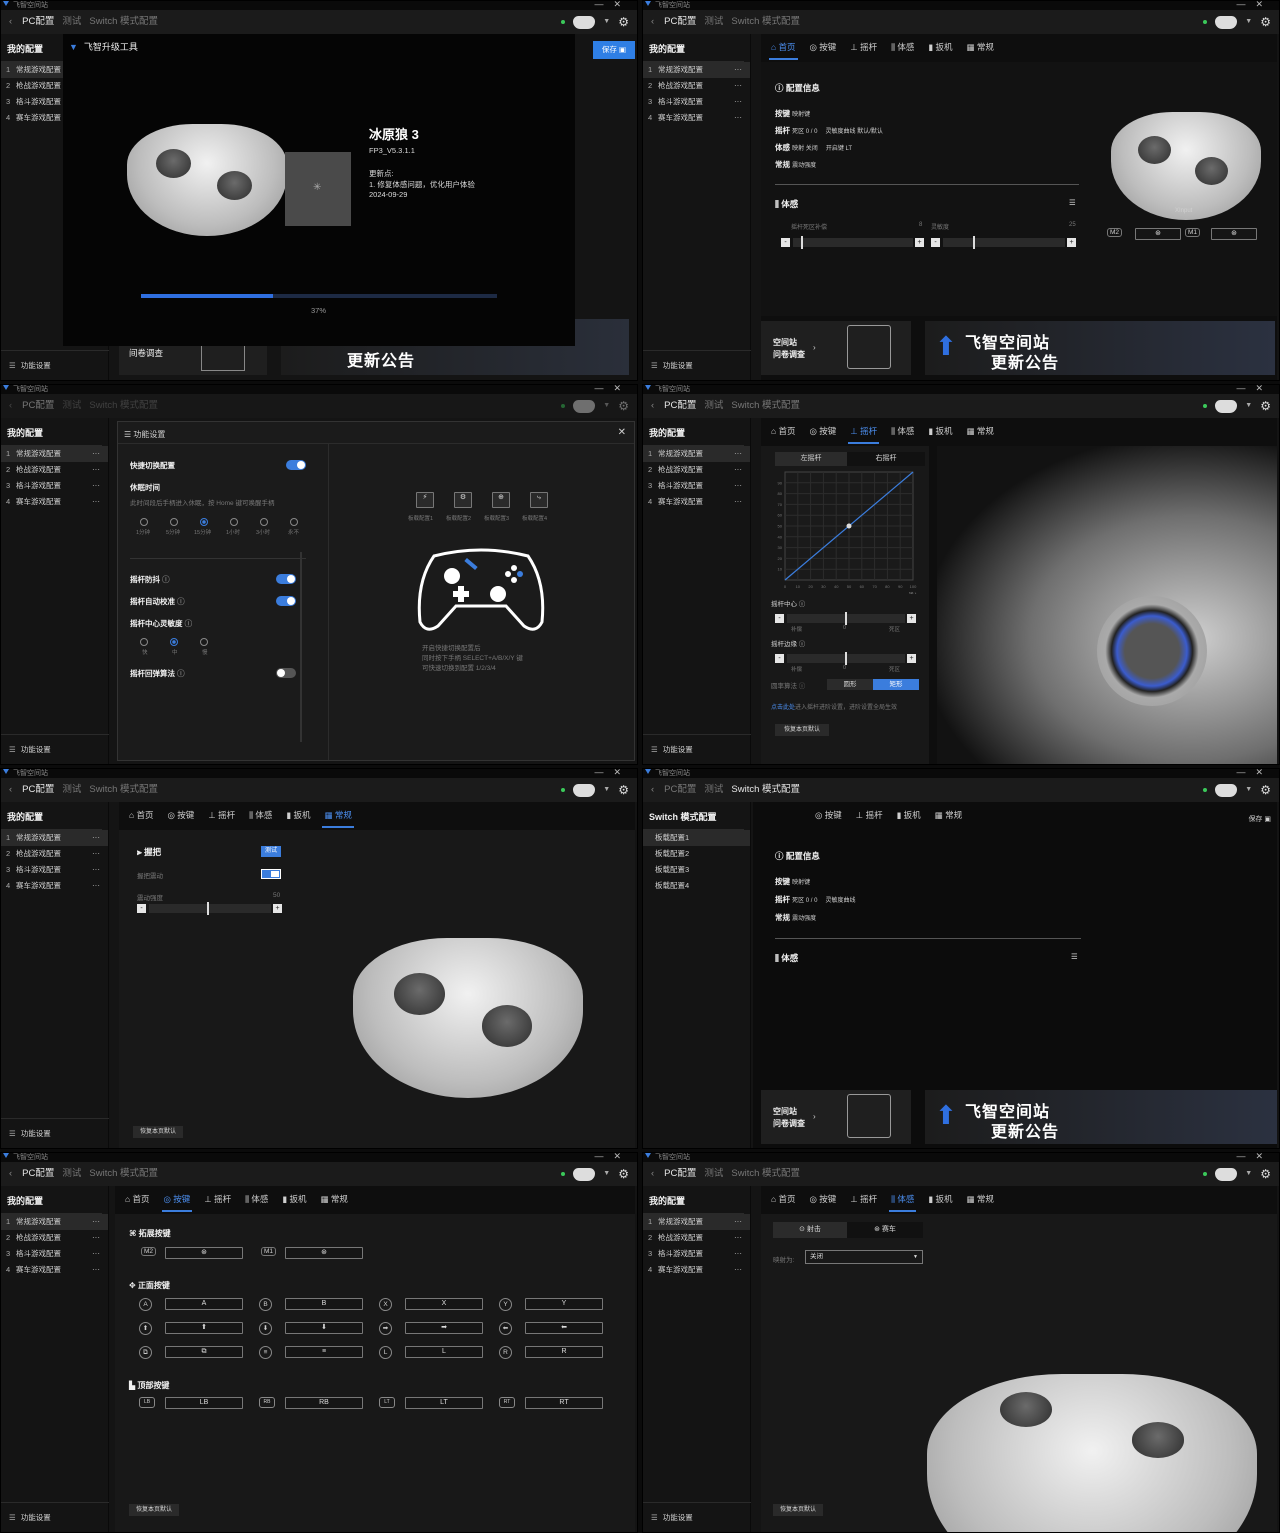 The width and height of the screenshot is (1280, 1533). What do you see at coordinates (324, 1403) in the screenshot?
I see `top-key-mapping: RB` at bounding box center [324, 1403].